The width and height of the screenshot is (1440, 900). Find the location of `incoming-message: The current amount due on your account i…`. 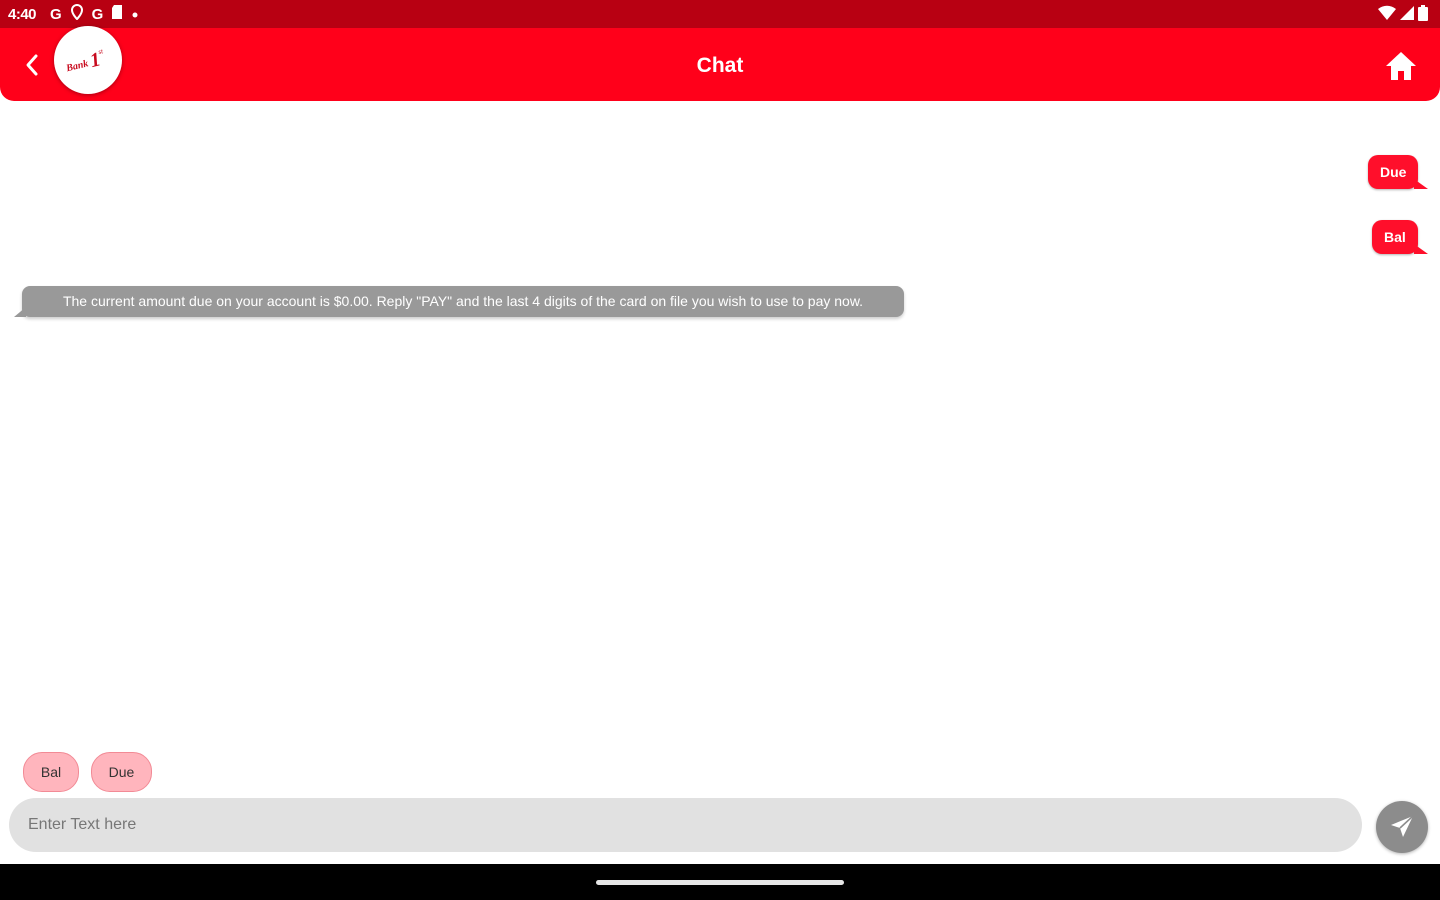

incoming-message: The current amount due on your account i… is located at coordinates (459, 301).